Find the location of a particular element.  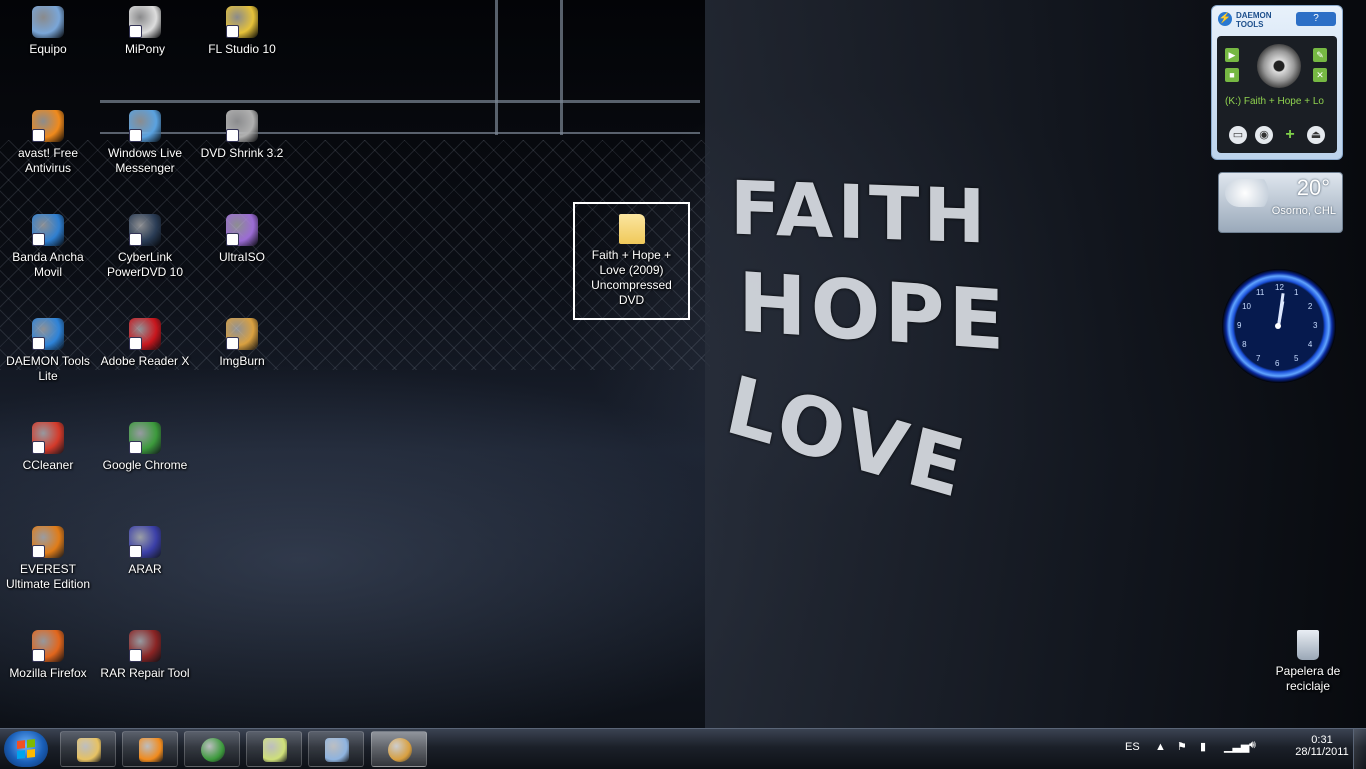

desktop-icon-recycle-bin: Papelera de reciclaje is located at coordinates (1308, 659).